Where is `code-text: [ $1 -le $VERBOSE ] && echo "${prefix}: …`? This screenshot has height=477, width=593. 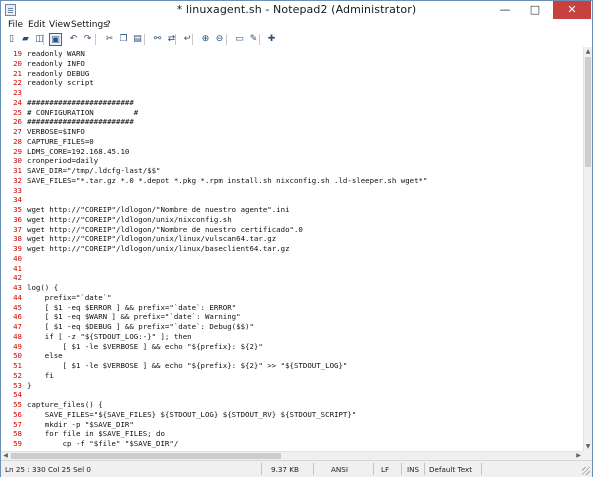
code-text: [ $1 -le $VERBOSE ] && echo "${prefix}: … is located at coordinates (145, 346).